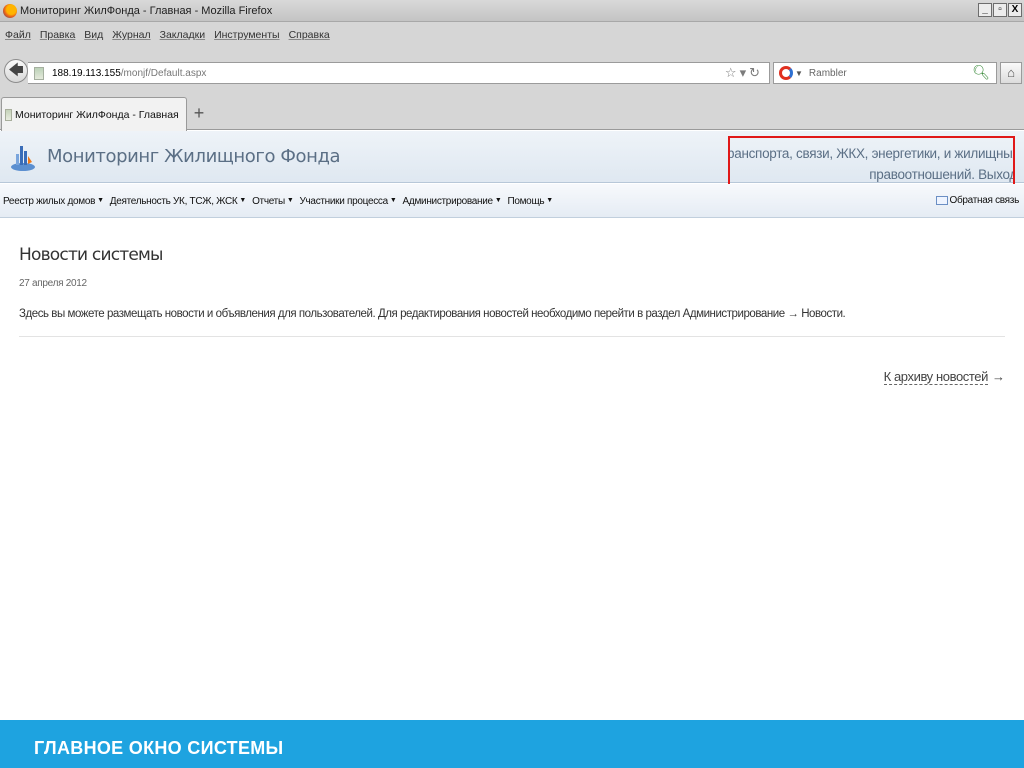  Describe the element at coordinates (163, 73) in the screenshot. I see `url-path: /monjf/Default.aspx` at that location.